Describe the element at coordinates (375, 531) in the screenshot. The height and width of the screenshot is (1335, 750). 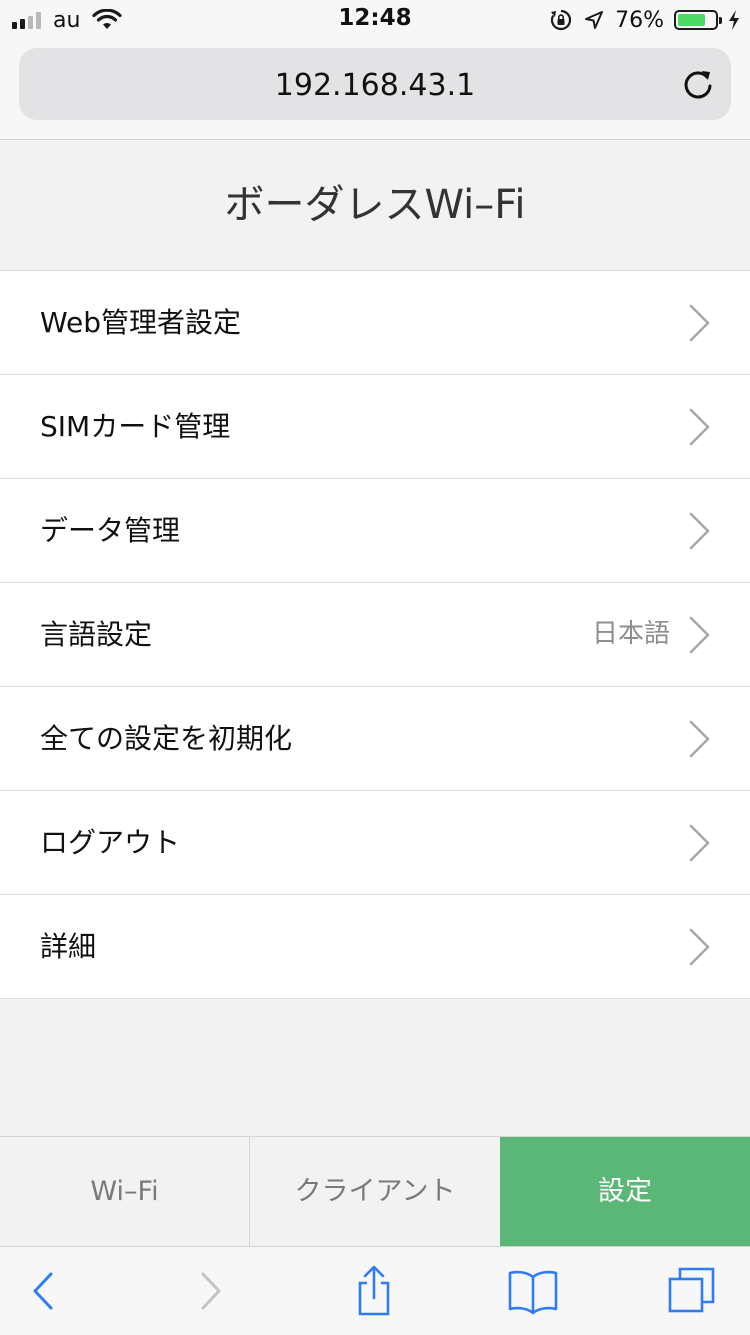
I see `menu-item-data: データ管理` at that location.